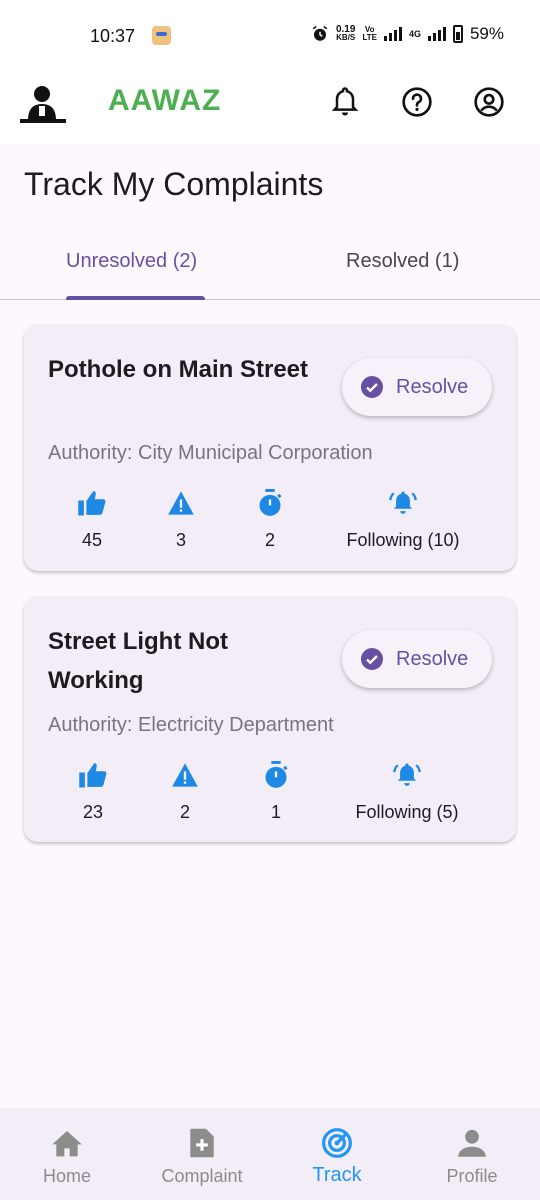 This screenshot has width=540, height=1200. Describe the element at coordinates (270, 267) in the screenshot. I see `tab-bar: Unresolved (2) Resolved (1)` at that location.